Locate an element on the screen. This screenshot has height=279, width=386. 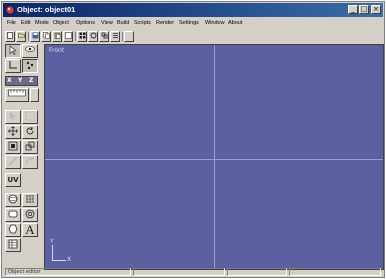
gizmo-y-label: Y is located at coordinates (52, 241).